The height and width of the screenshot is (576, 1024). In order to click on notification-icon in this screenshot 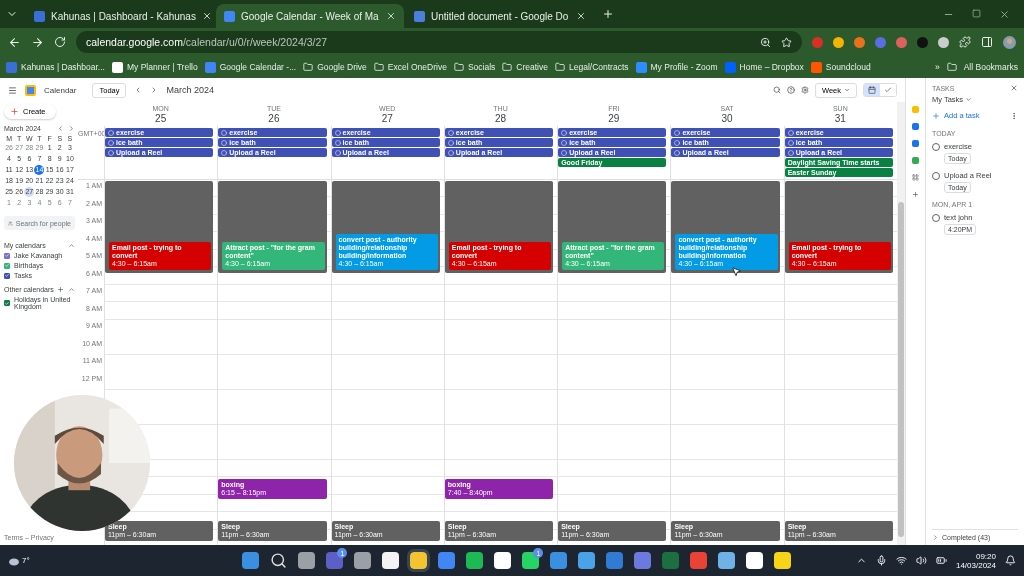, I will do `click(1010, 560)`.